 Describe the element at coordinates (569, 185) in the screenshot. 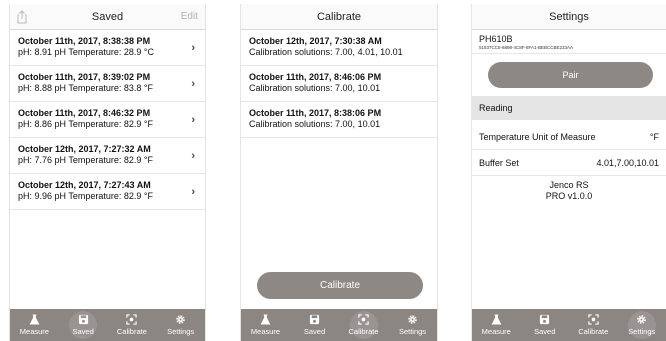

I see `brand-name: Jenco RS` at that location.